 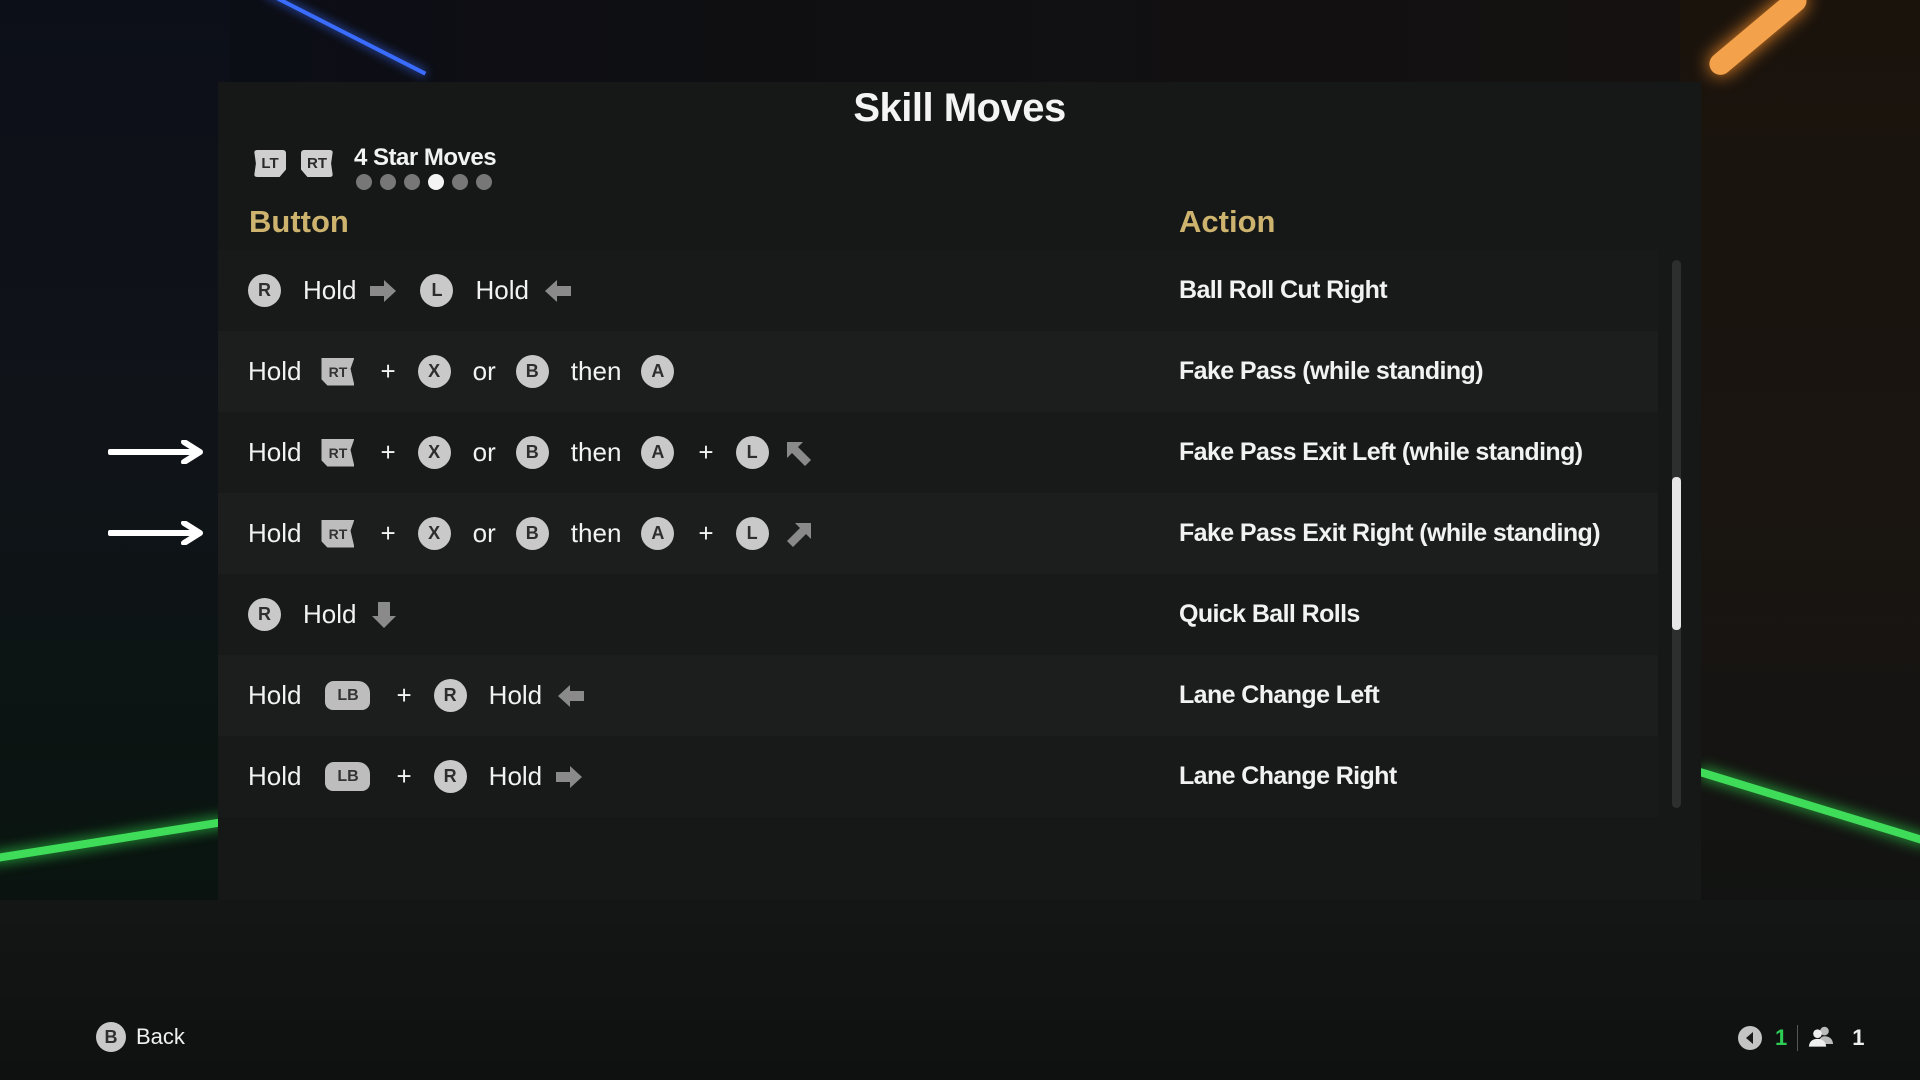 I want to click on action-label: Fake Pass (while standing), so click(x=1331, y=371).